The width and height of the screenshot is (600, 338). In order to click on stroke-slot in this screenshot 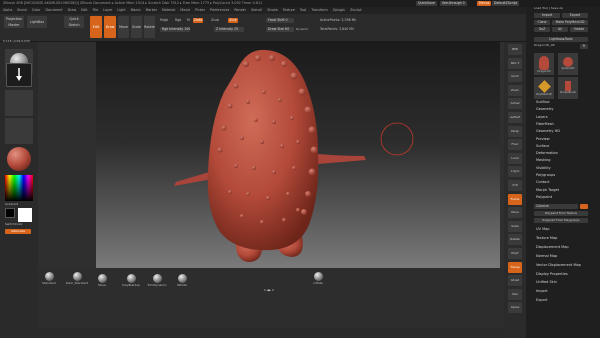, I will do `click(19, 75)`.